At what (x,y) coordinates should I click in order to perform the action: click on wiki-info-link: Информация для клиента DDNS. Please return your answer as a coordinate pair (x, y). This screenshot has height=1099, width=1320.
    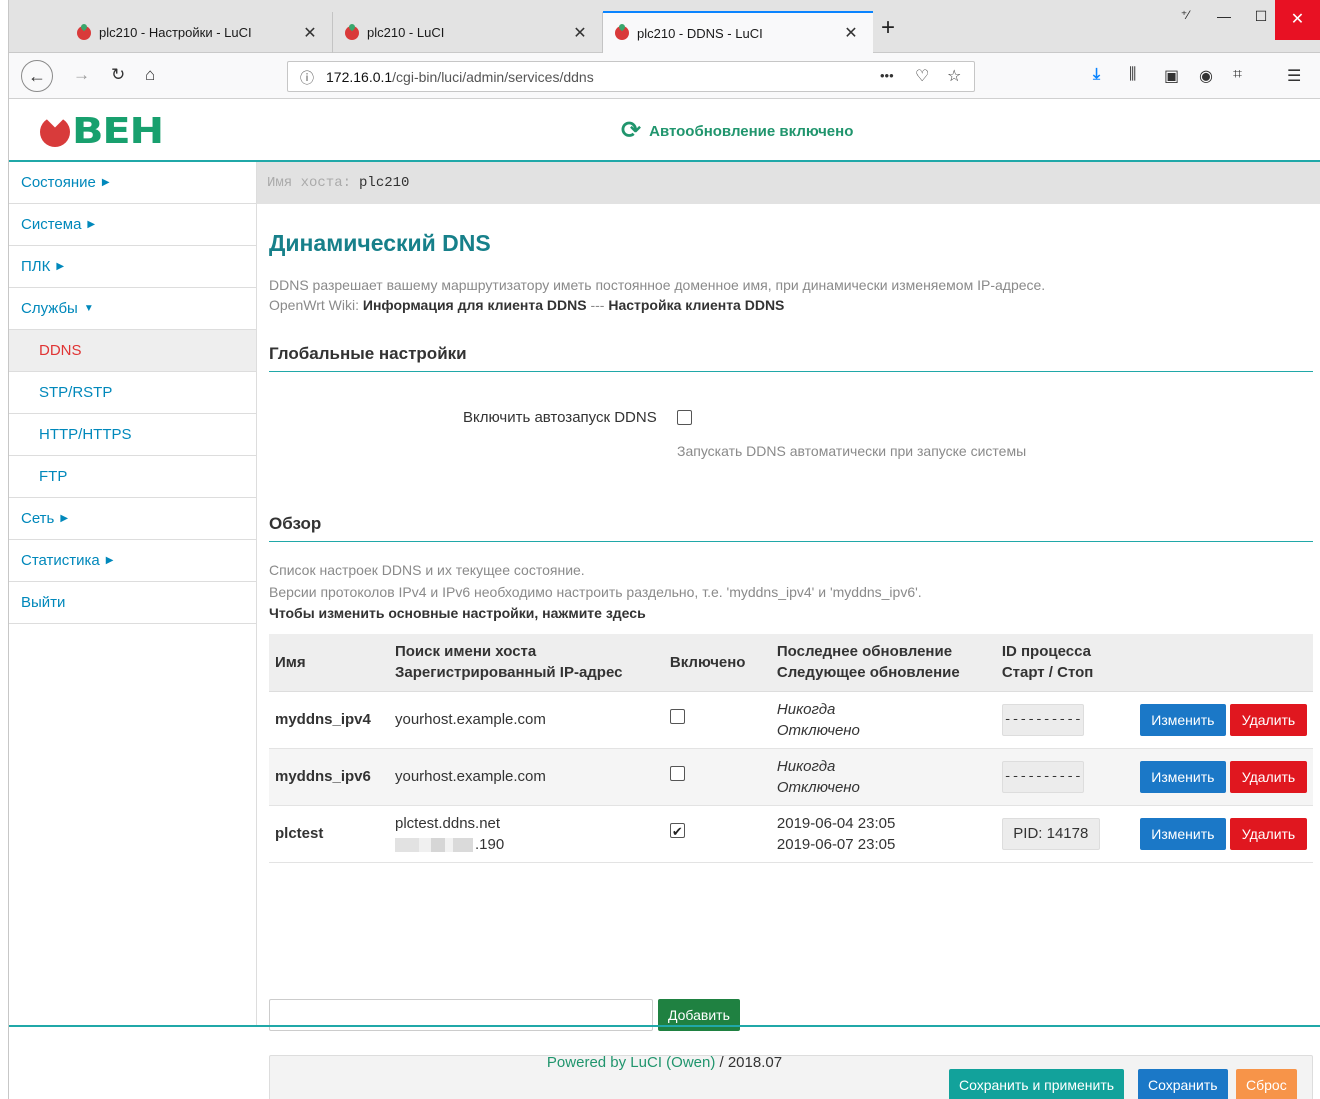
    Looking at the image, I should click on (475, 305).